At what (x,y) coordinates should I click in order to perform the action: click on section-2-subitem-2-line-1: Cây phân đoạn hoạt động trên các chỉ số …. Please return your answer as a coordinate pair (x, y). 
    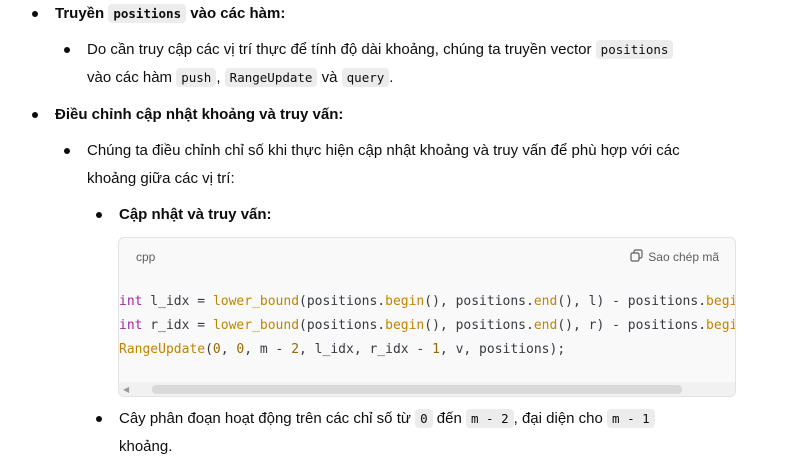
    Looking at the image, I should click on (387, 419).